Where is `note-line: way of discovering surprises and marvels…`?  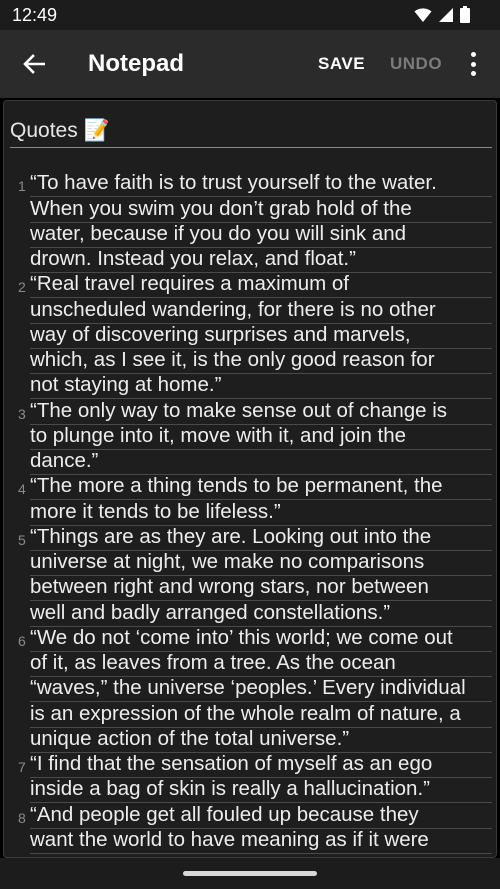
note-line: way of discovering surprises and marvels… is located at coordinates (261, 335).